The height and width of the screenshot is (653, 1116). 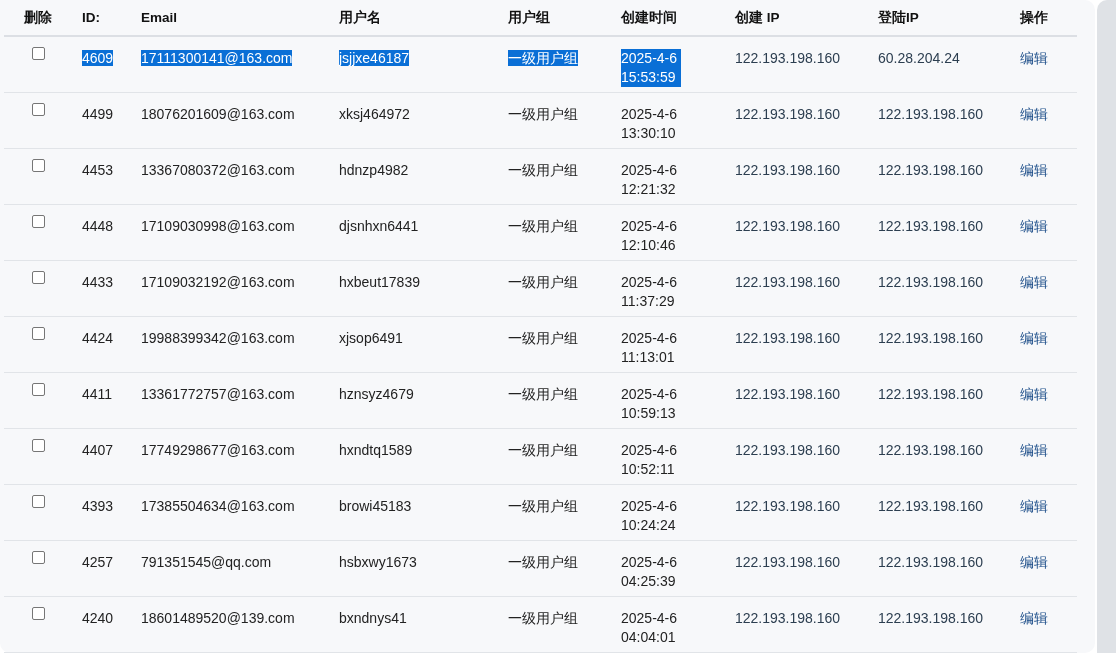 I want to click on created-time-cell-text: 2025-4-6 04:04:01, so click(x=650, y=628).